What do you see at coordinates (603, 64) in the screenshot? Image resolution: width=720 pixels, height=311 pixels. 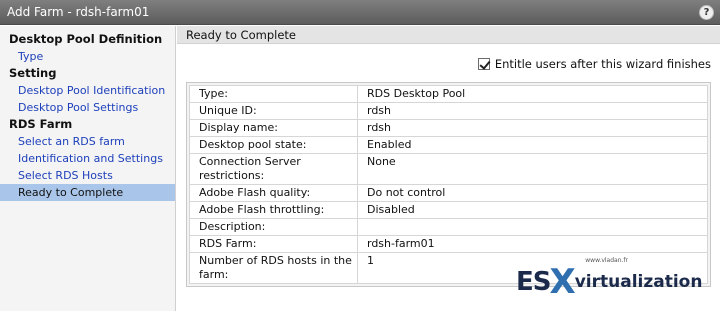 I see `entitle-users-label: Entitle users after this wizard finishes` at bounding box center [603, 64].